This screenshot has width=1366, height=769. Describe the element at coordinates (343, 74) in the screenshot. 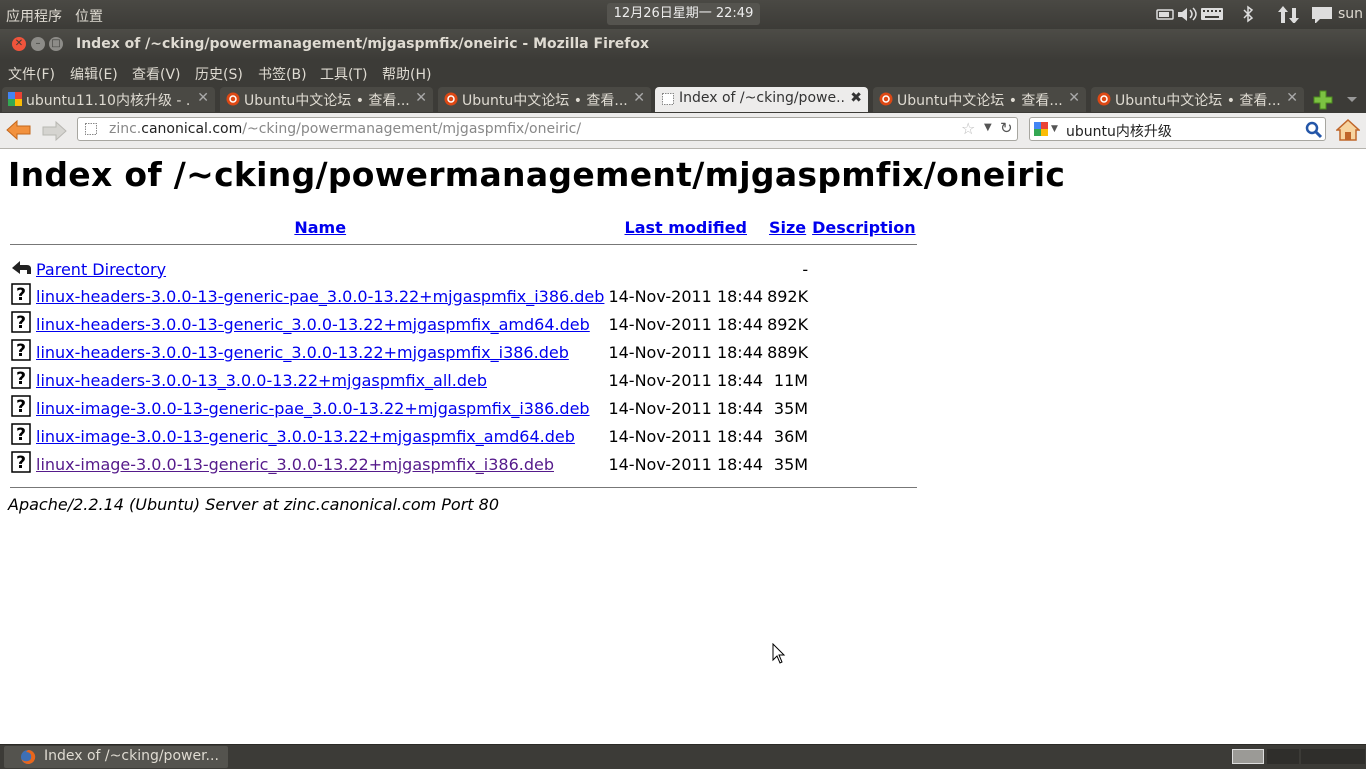

I see `menu-tools: 工具(T)` at that location.